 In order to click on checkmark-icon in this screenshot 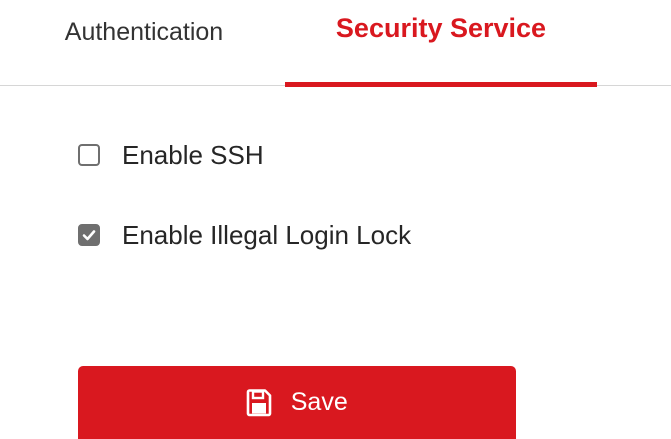, I will do `click(89, 235)`.